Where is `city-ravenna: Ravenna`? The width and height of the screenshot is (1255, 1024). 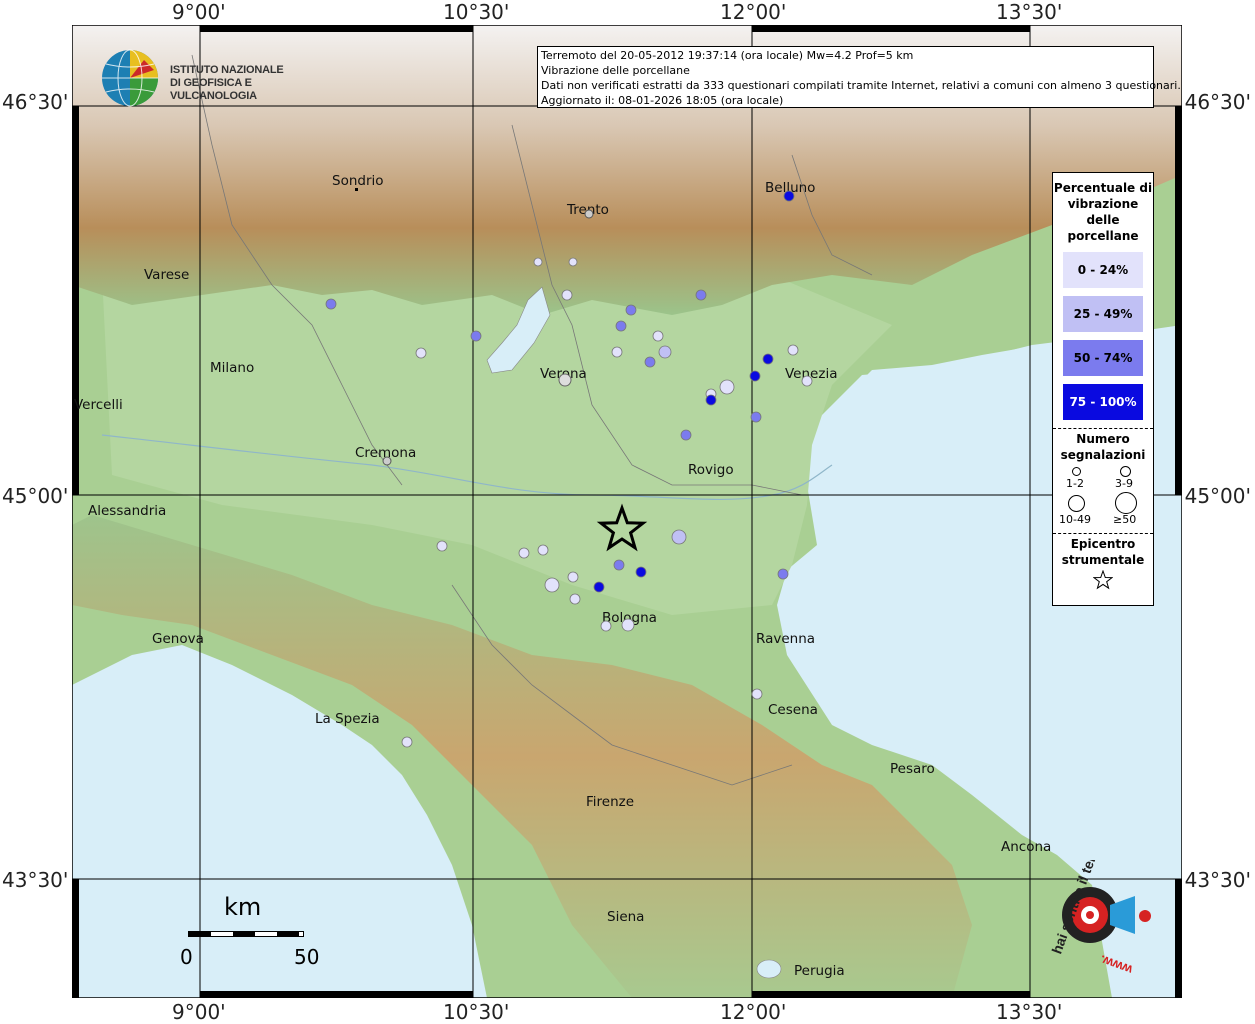
city-ravenna: Ravenna is located at coordinates (785, 639).